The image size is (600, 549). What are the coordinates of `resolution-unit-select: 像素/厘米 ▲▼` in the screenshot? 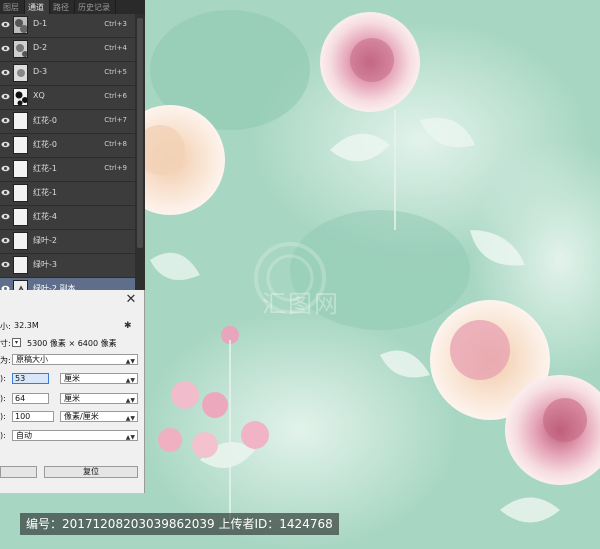 It's located at (99, 416).